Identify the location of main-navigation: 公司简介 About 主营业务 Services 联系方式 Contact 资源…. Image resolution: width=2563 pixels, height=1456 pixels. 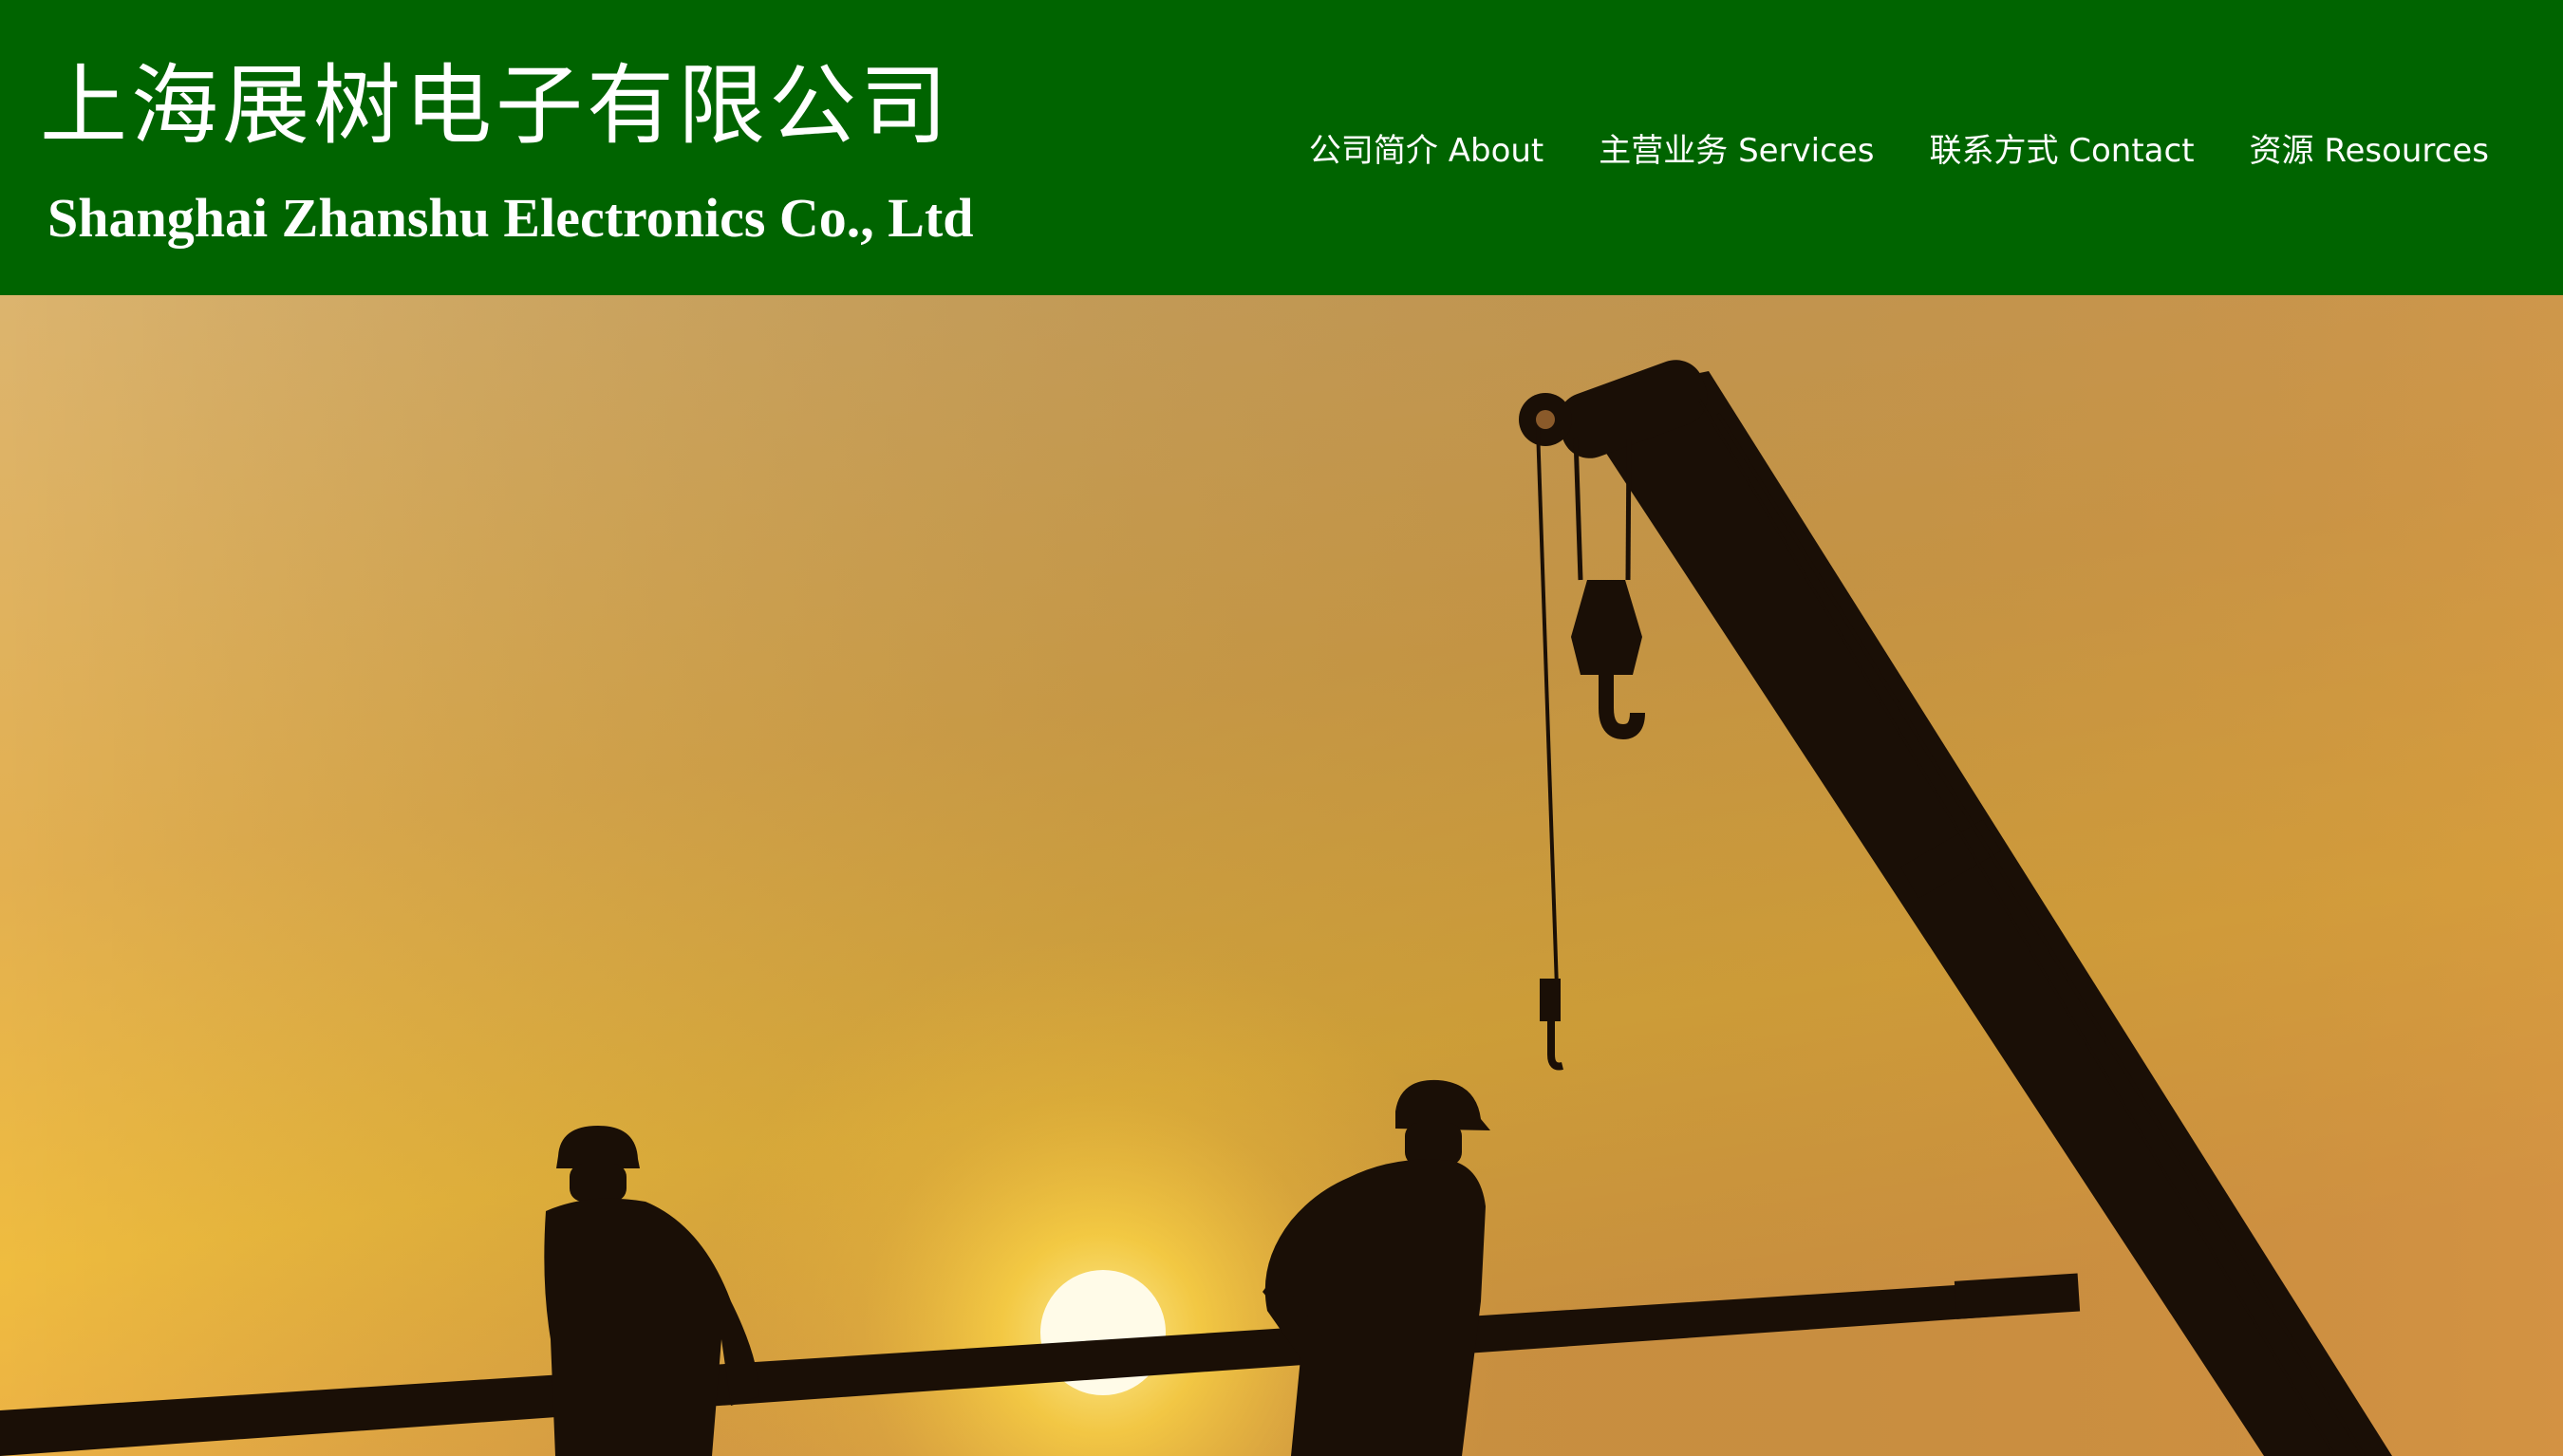
(1899, 147).